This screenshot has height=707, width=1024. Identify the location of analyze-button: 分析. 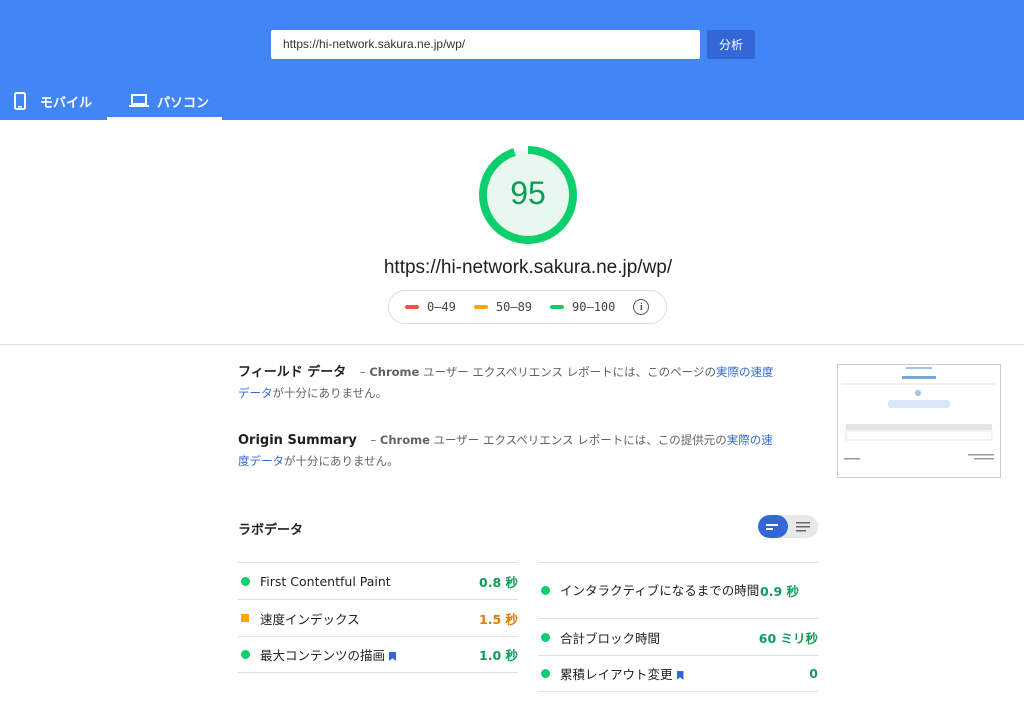
(731, 44).